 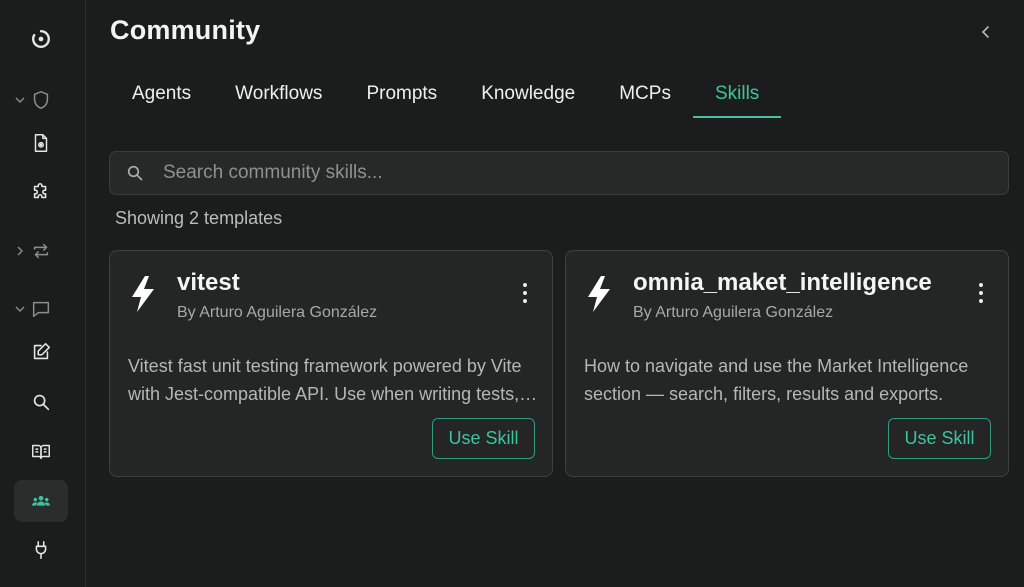 What do you see at coordinates (41, 309) in the screenshot?
I see `chat-icon` at bounding box center [41, 309].